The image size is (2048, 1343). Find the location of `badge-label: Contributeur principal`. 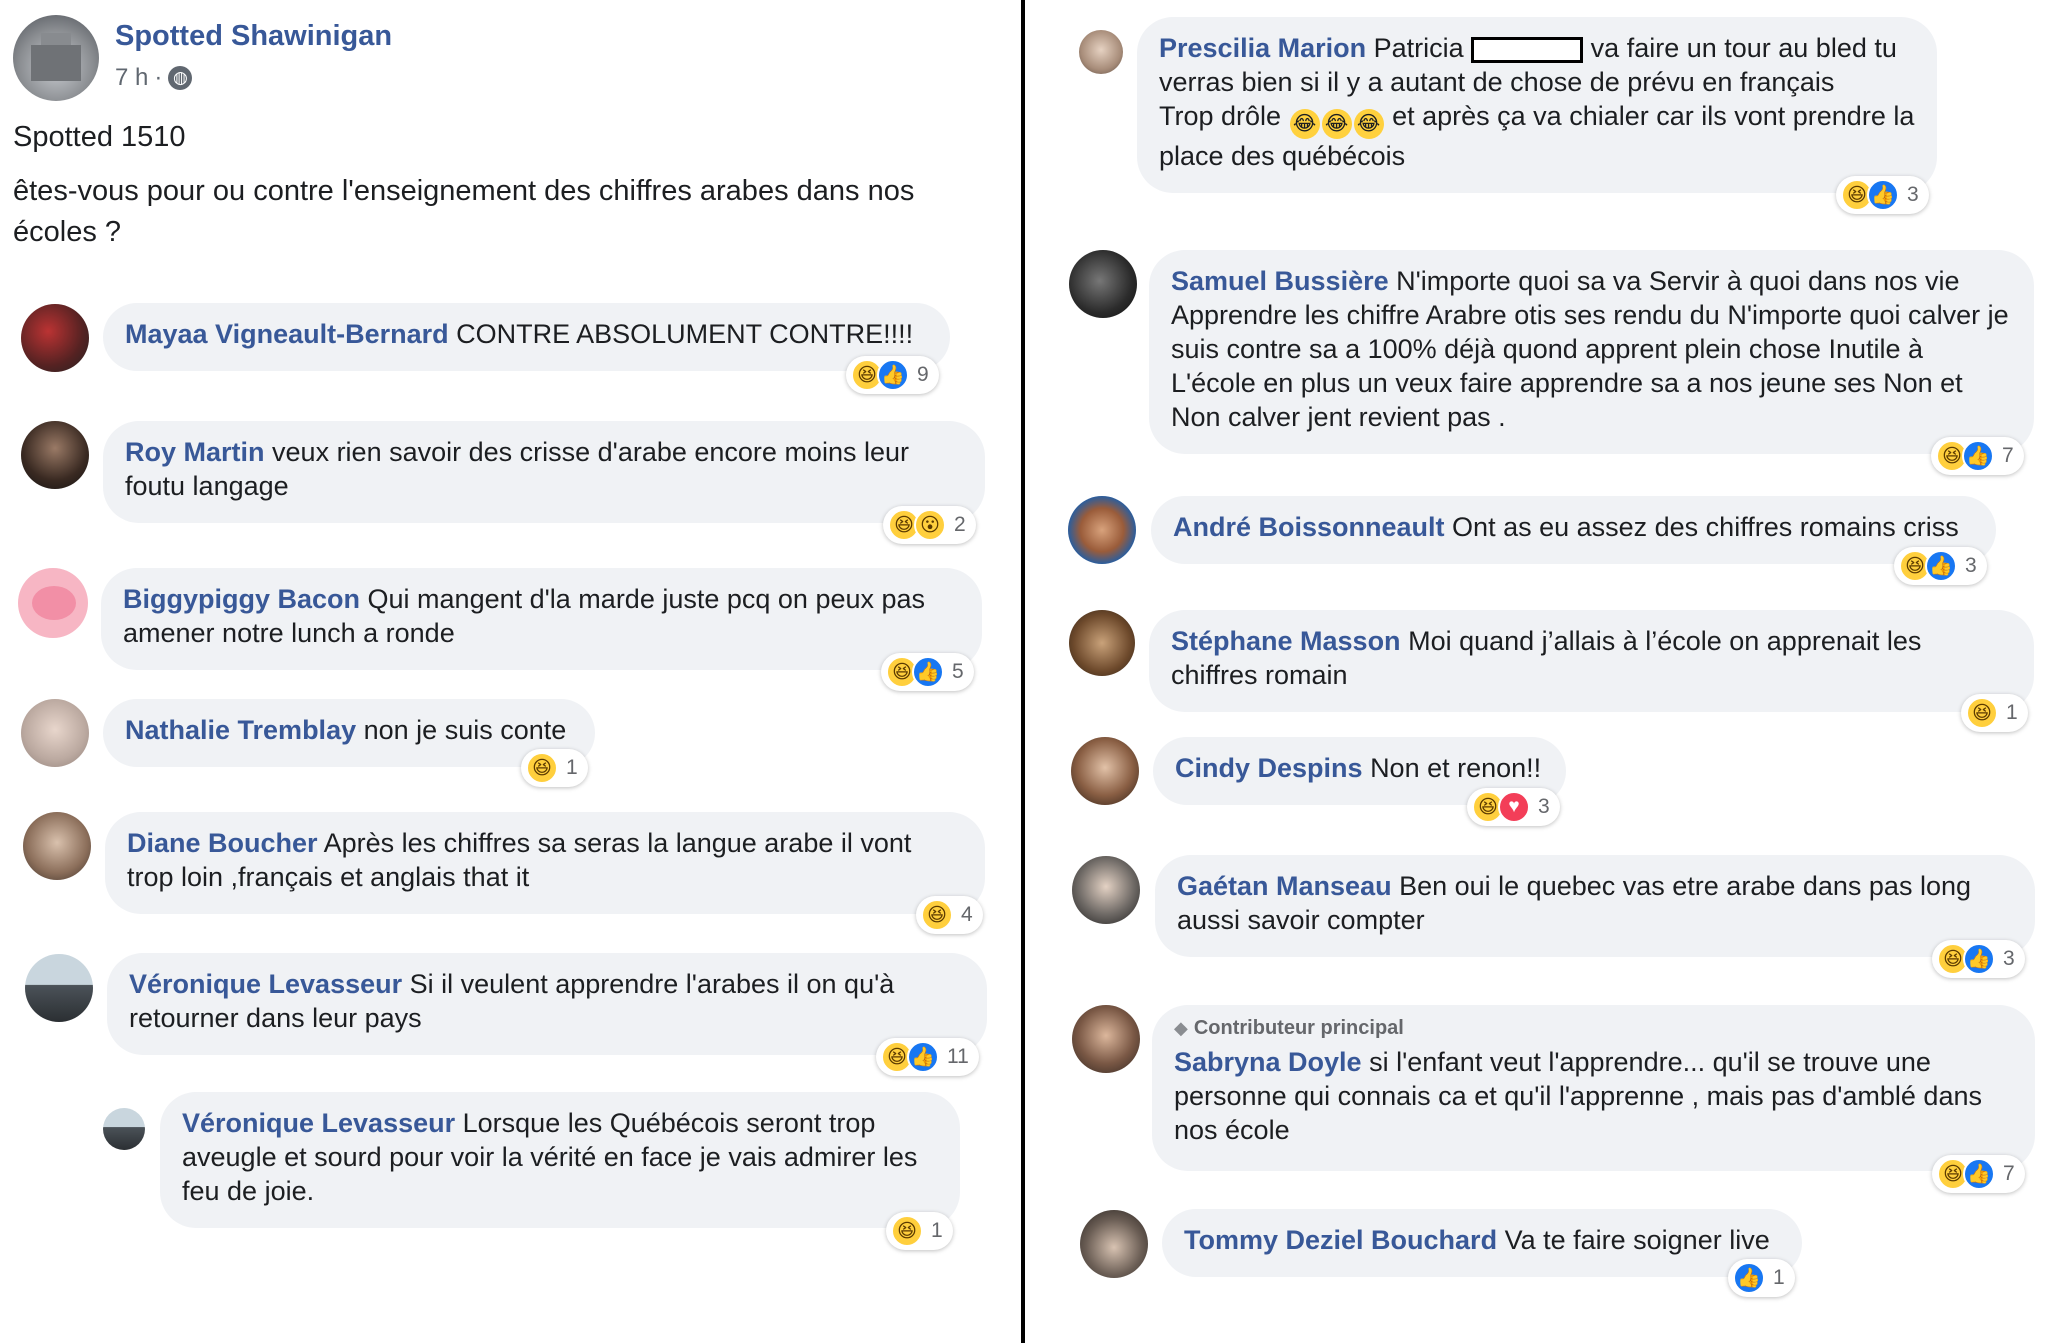

badge-label: Contributeur principal is located at coordinates (1298, 1028).